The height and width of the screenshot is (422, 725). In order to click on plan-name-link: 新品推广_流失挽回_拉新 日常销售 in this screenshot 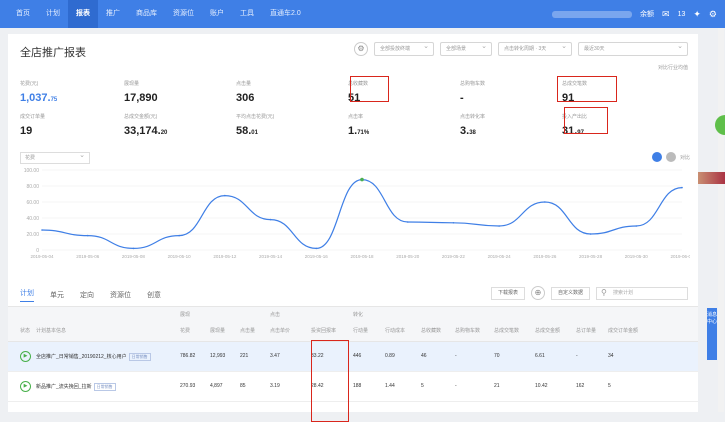, I will do `click(76, 387)`.